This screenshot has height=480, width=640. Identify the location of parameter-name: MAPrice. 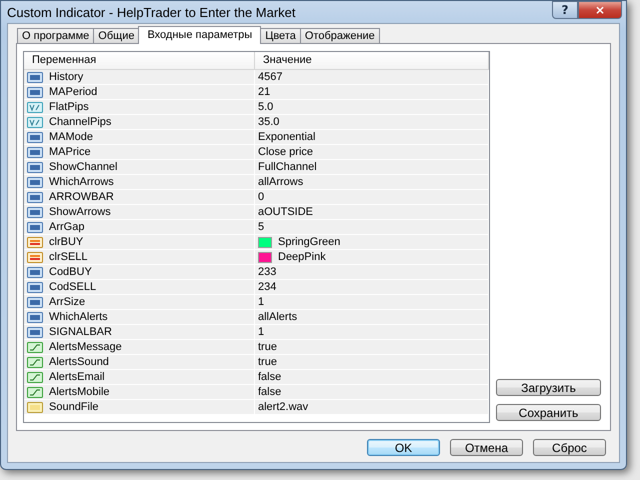
(70, 152).